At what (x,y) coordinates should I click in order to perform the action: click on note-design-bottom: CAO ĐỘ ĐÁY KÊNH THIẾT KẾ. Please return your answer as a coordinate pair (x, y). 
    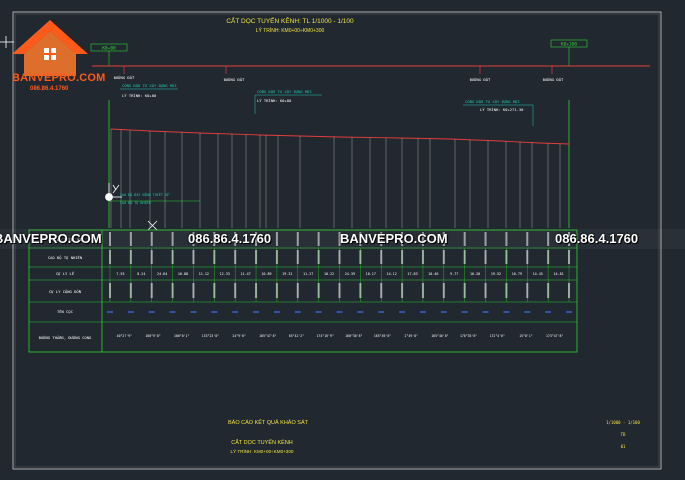
    Looking at the image, I should click on (145, 194).